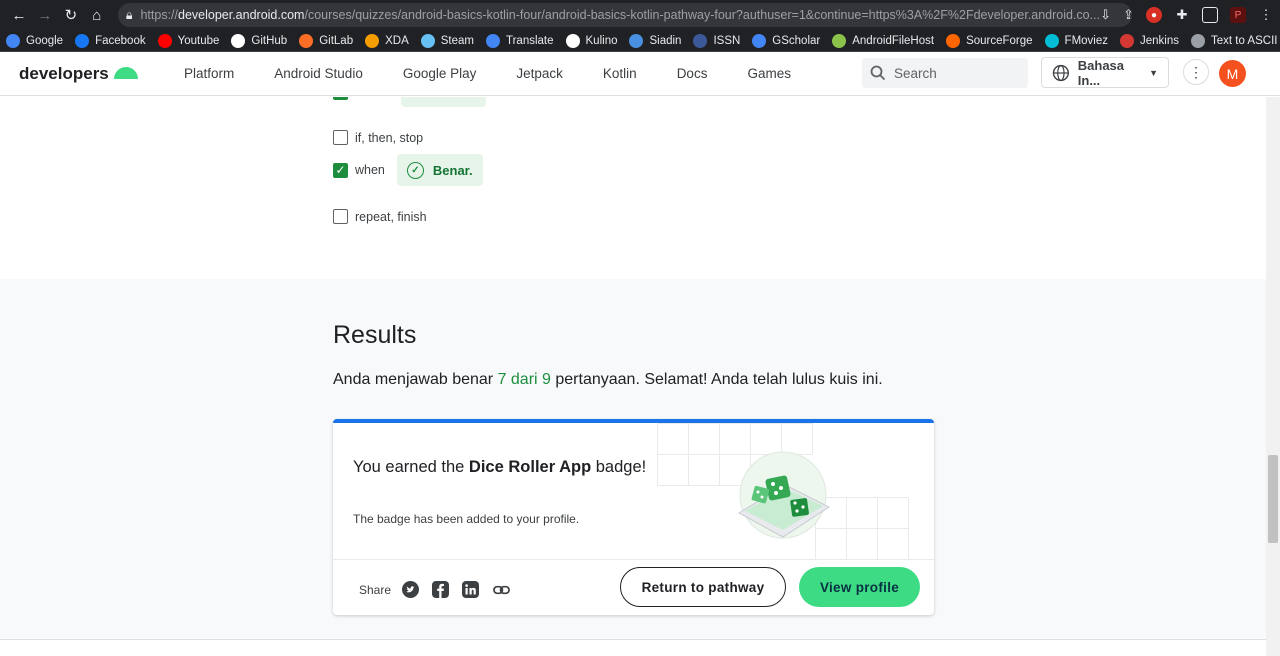 This screenshot has height=656, width=1280. I want to click on bookmark-item: AndroidFileHost, so click(883, 40).